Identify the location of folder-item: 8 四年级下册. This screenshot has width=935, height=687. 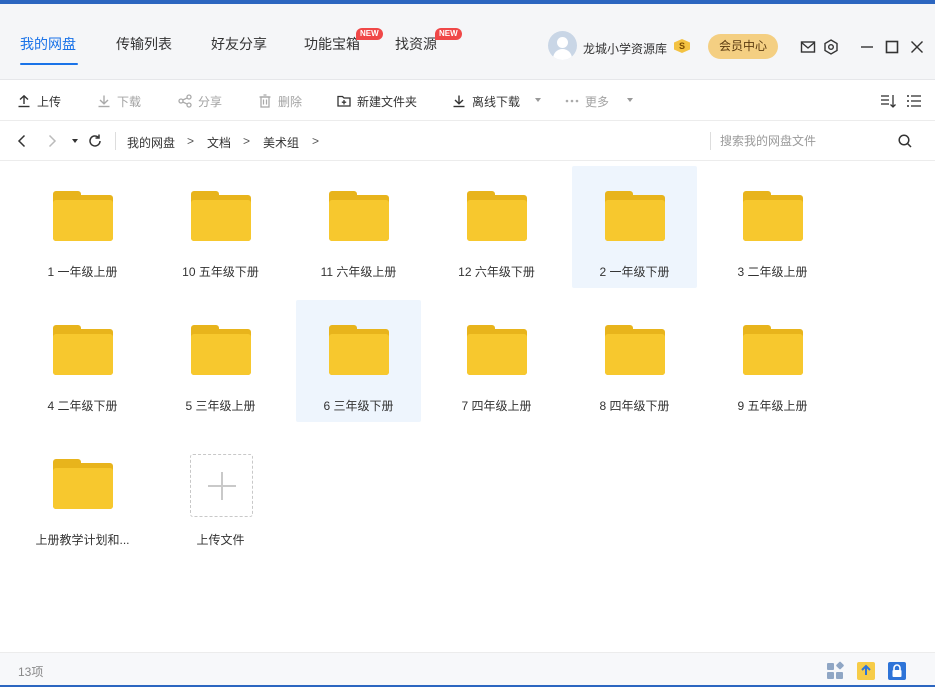
(634, 361).